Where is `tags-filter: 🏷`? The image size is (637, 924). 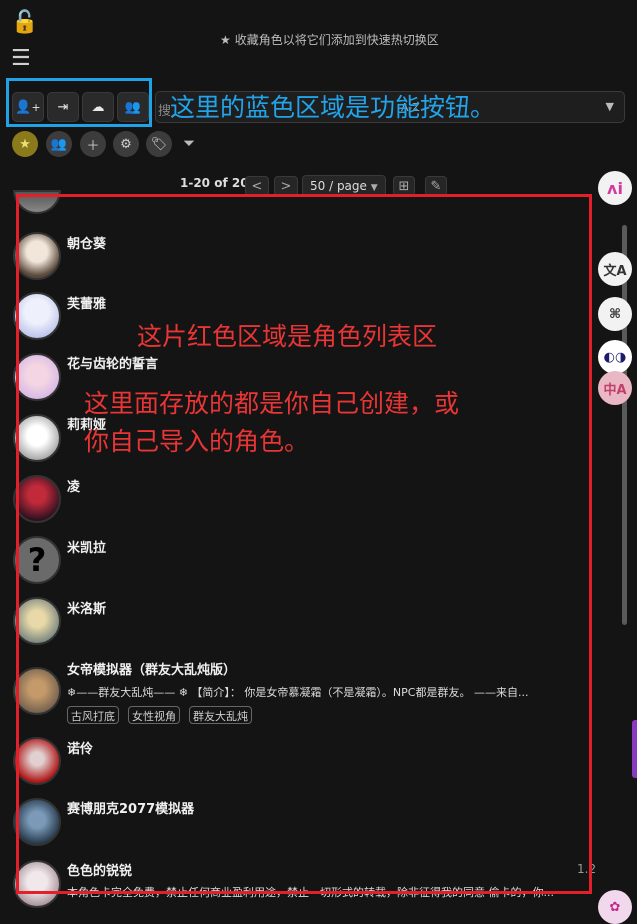
tags-filter: 🏷 is located at coordinates (159, 144).